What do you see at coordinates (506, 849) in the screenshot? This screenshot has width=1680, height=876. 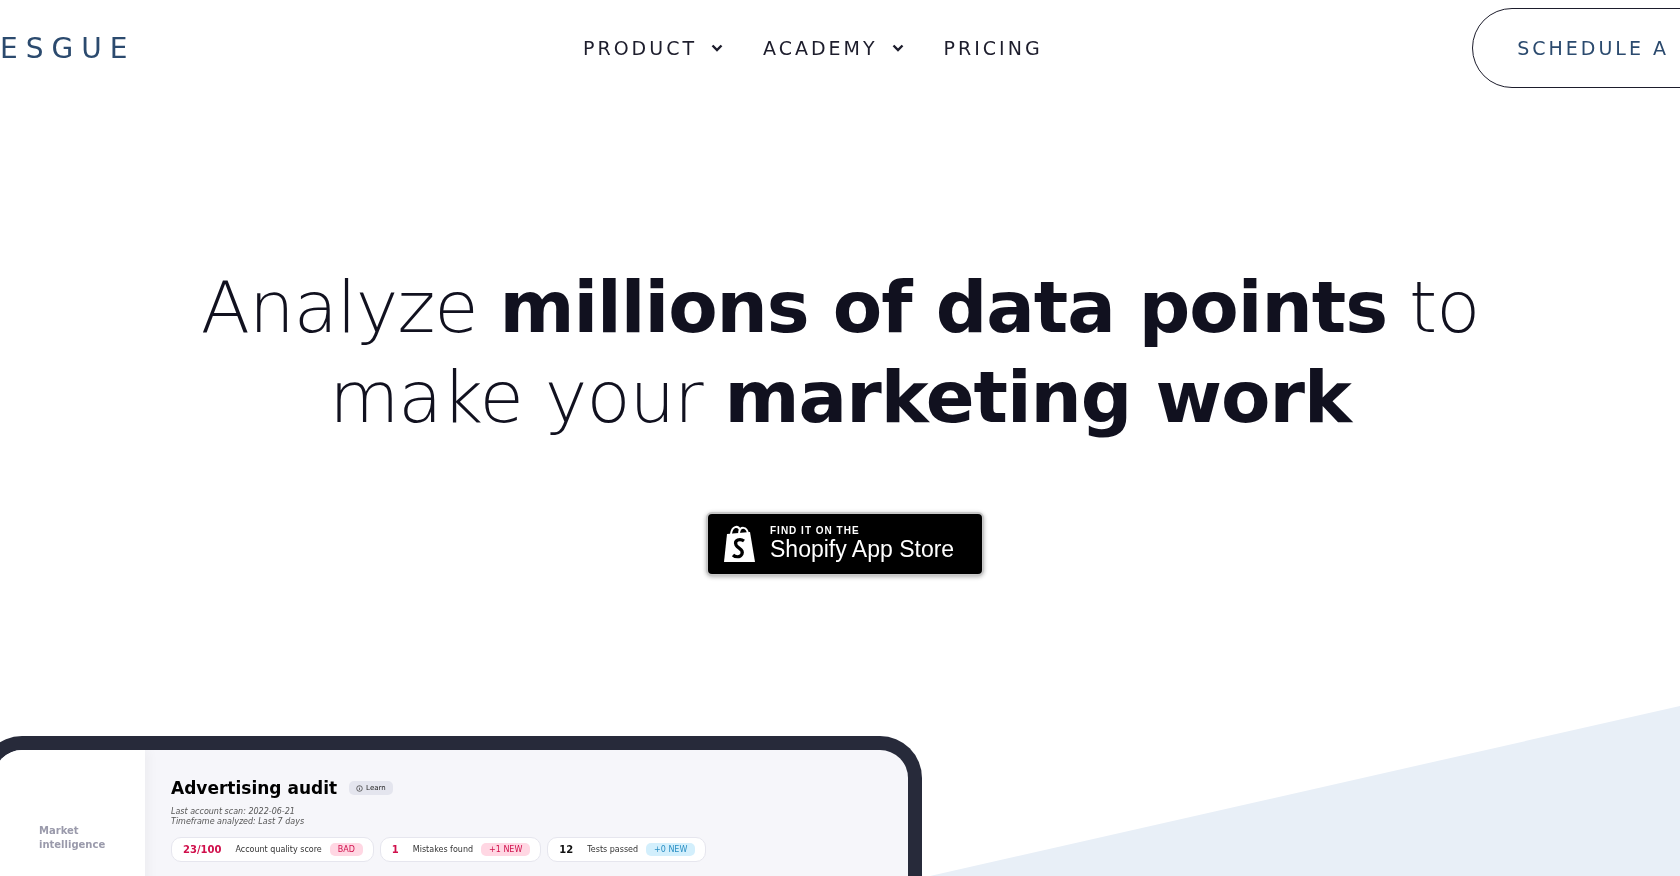 I see `status-tag: +1 NEW` at bounding box center [506, 849].